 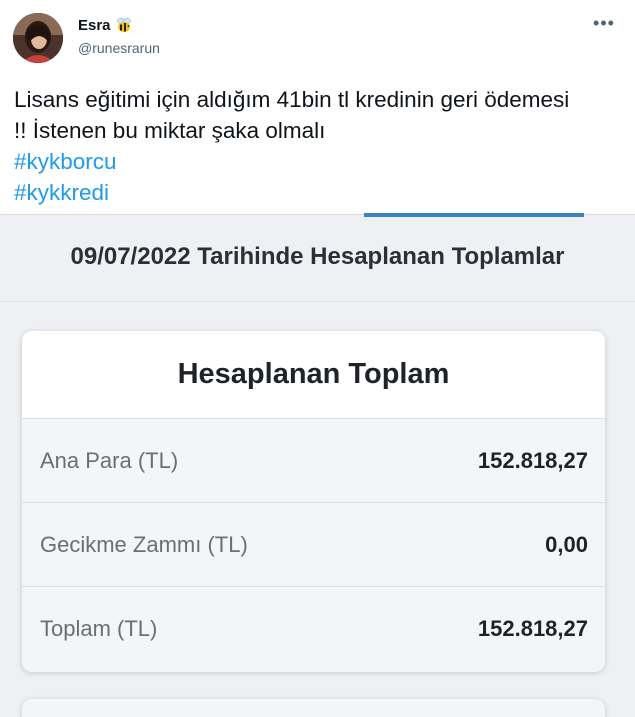 I want to click on author-name: Esra, so click(x=105, y=25).